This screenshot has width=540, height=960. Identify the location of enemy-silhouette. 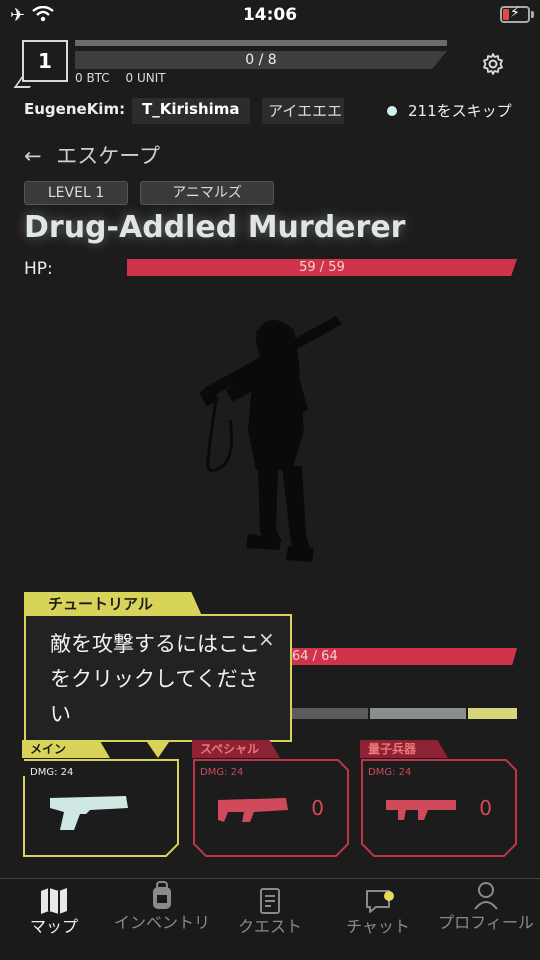
(271, 440).